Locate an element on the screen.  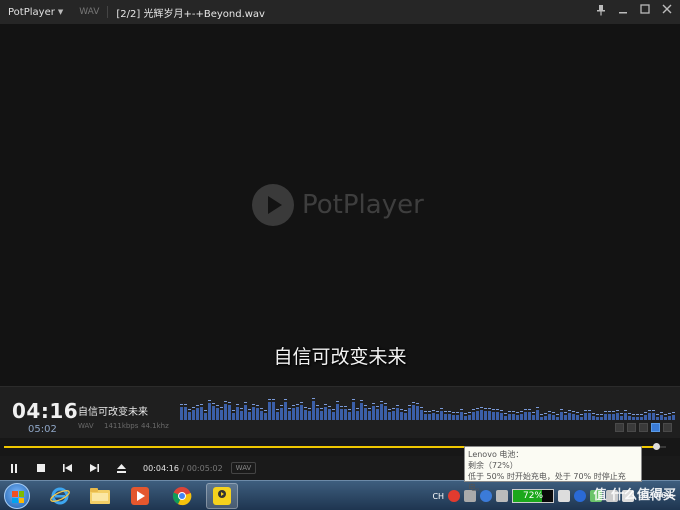
tooltip-line-2: 剩余（72%） is located at coordinates (493, 465).